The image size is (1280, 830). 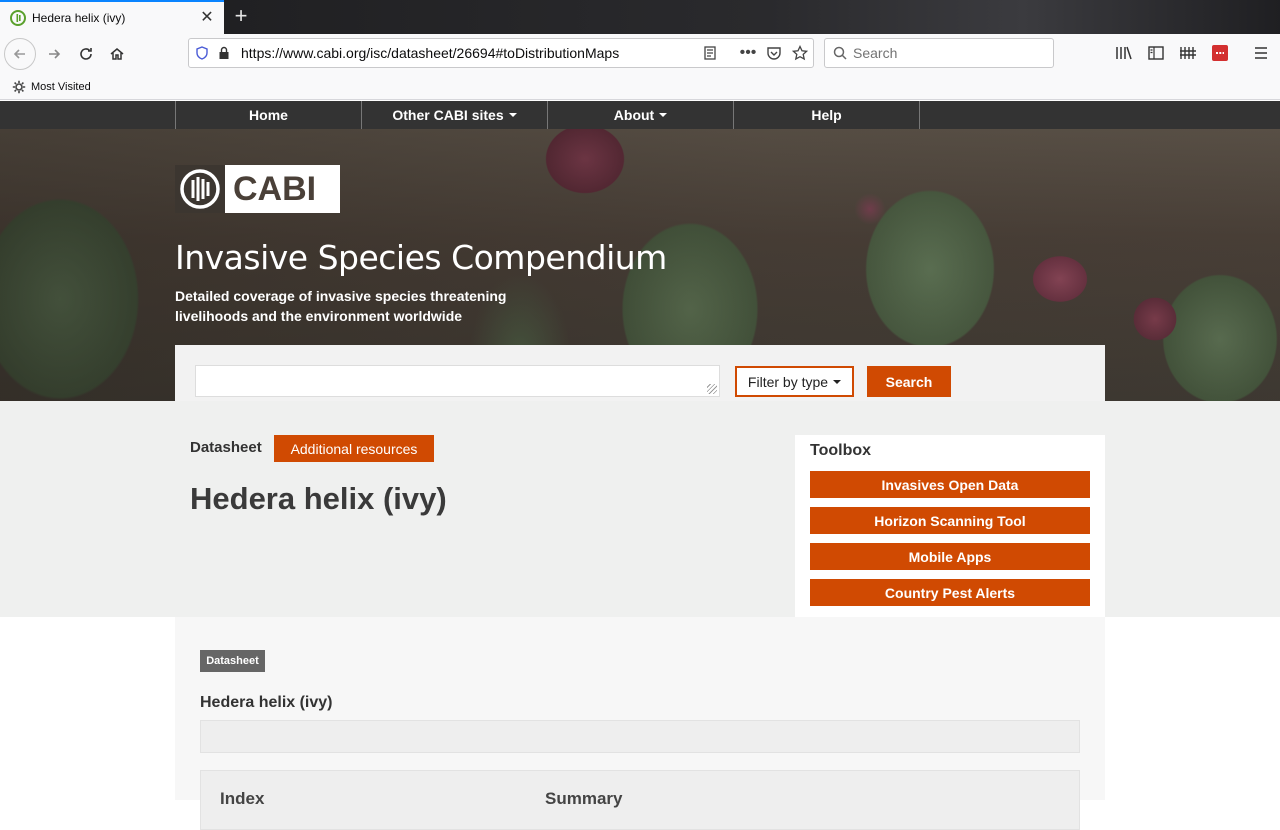 What do you see at coordinates (275, 188) in the screenshot?
I see `cabi-logo-text: CABI` at bounding box center [275, 188].